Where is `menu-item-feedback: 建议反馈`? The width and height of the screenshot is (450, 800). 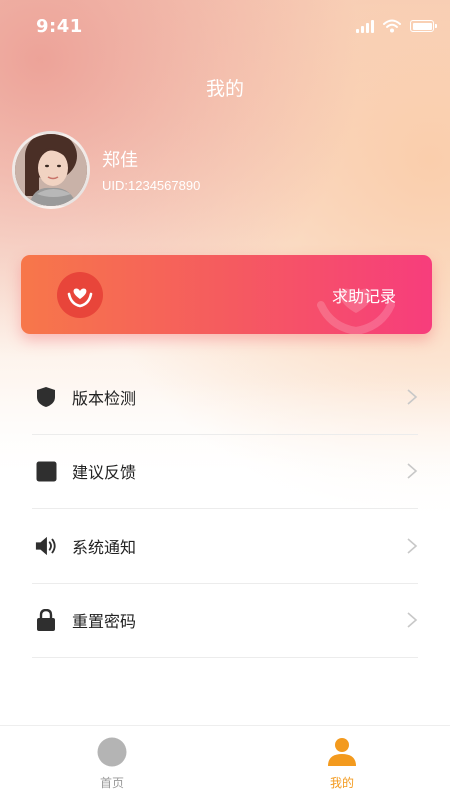
menu-item-feedback: 建议反馈 is located at coordinates (225, 472).